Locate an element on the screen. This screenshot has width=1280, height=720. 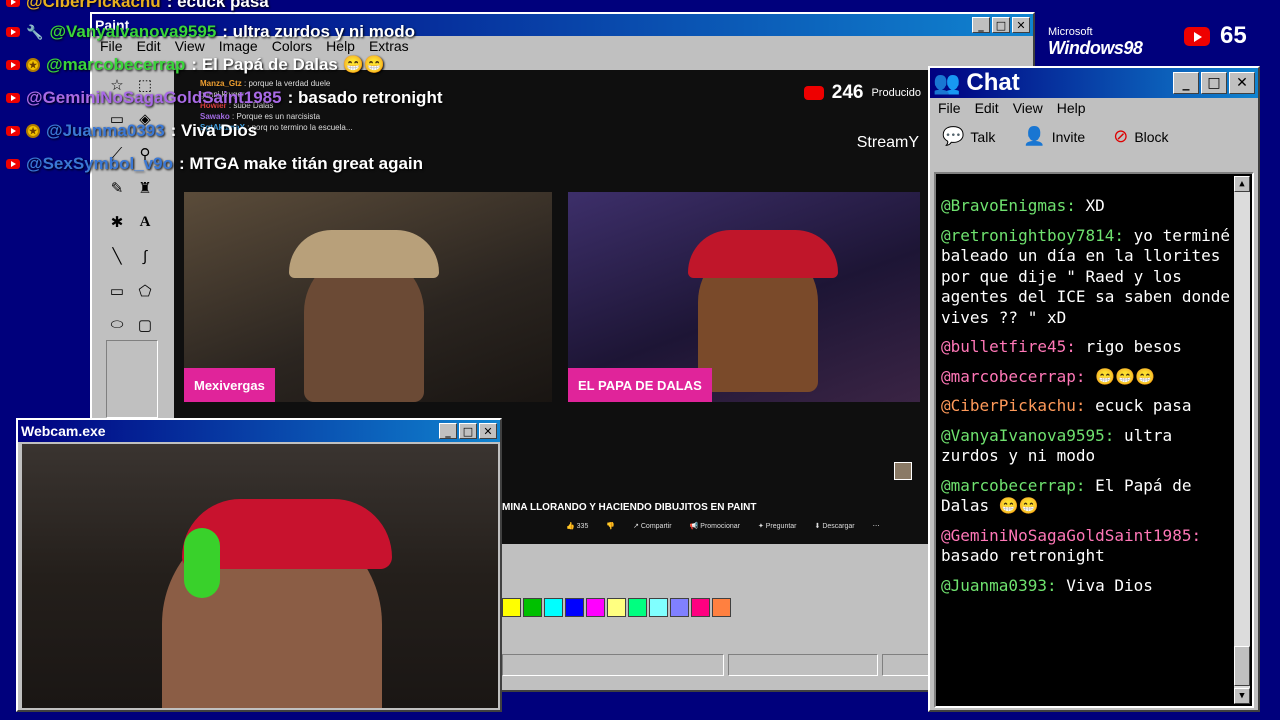
line-icon: ╲ is located at coordinates (117, 256).